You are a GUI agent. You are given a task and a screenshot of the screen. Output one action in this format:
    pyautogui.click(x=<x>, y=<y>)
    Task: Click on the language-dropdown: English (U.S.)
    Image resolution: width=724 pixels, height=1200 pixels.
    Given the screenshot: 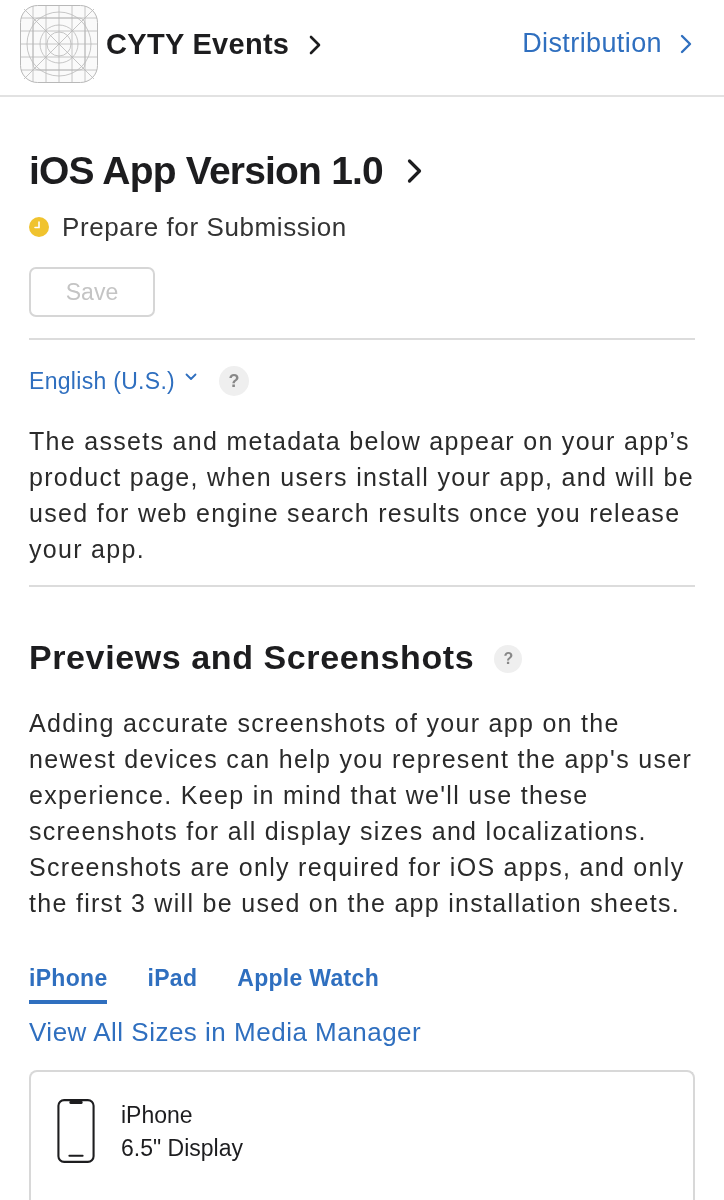 What is the action you would take?
    pyautogui.click(x=113, y=381)
    